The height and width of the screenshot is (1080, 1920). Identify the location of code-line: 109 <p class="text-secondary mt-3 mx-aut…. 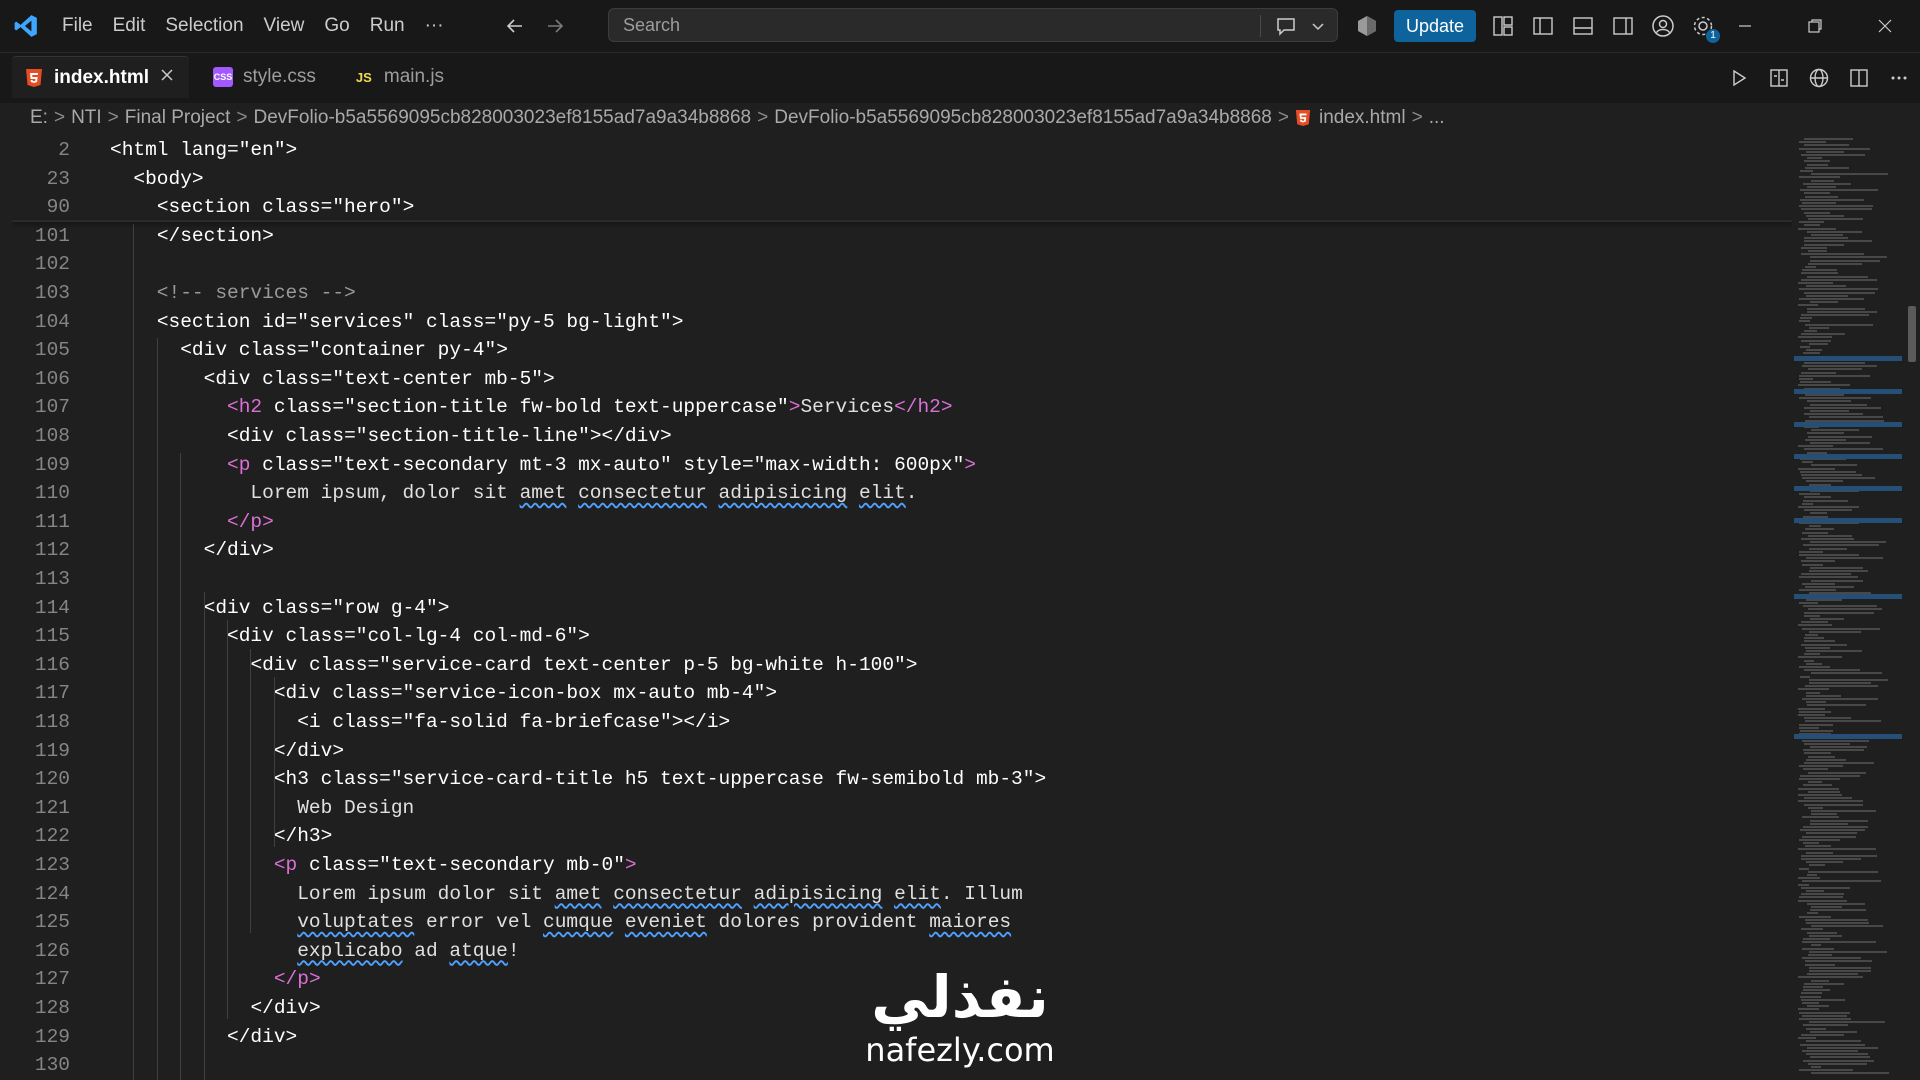
(902, 465).